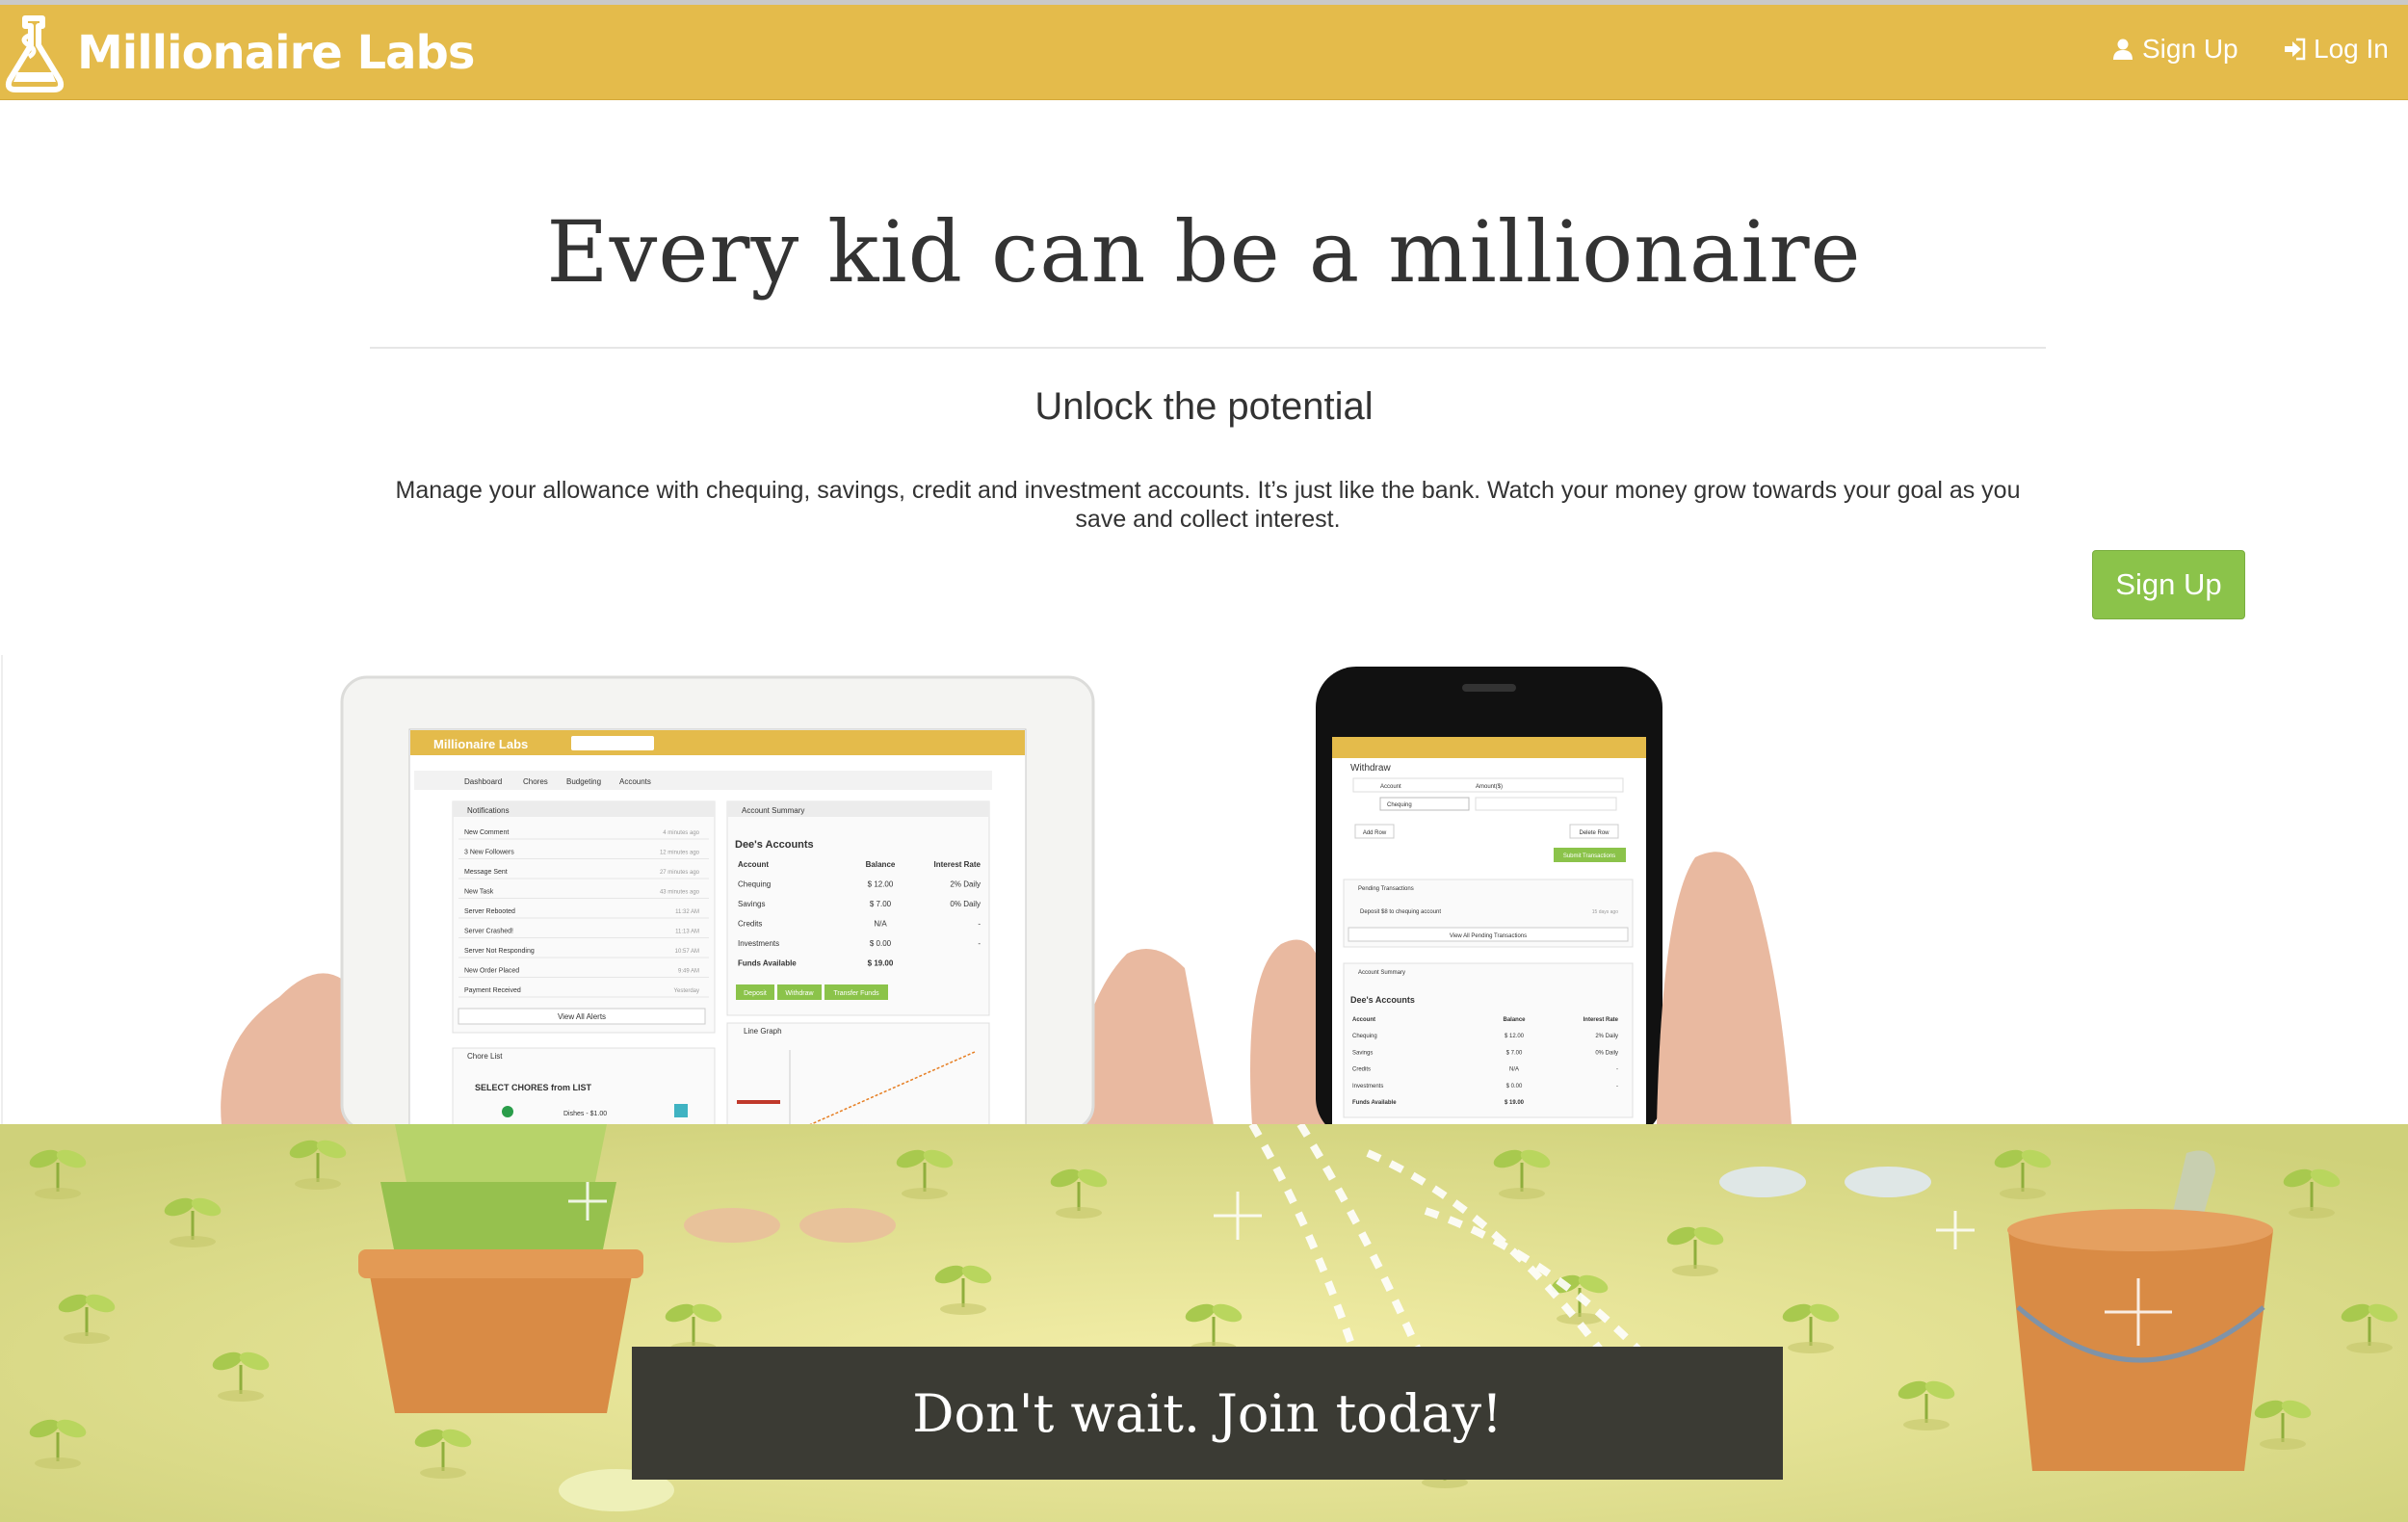 This screenshot has width=2408, height=1522. I want to click on nav-signup-label: Sign Up, so click(2190, 49).